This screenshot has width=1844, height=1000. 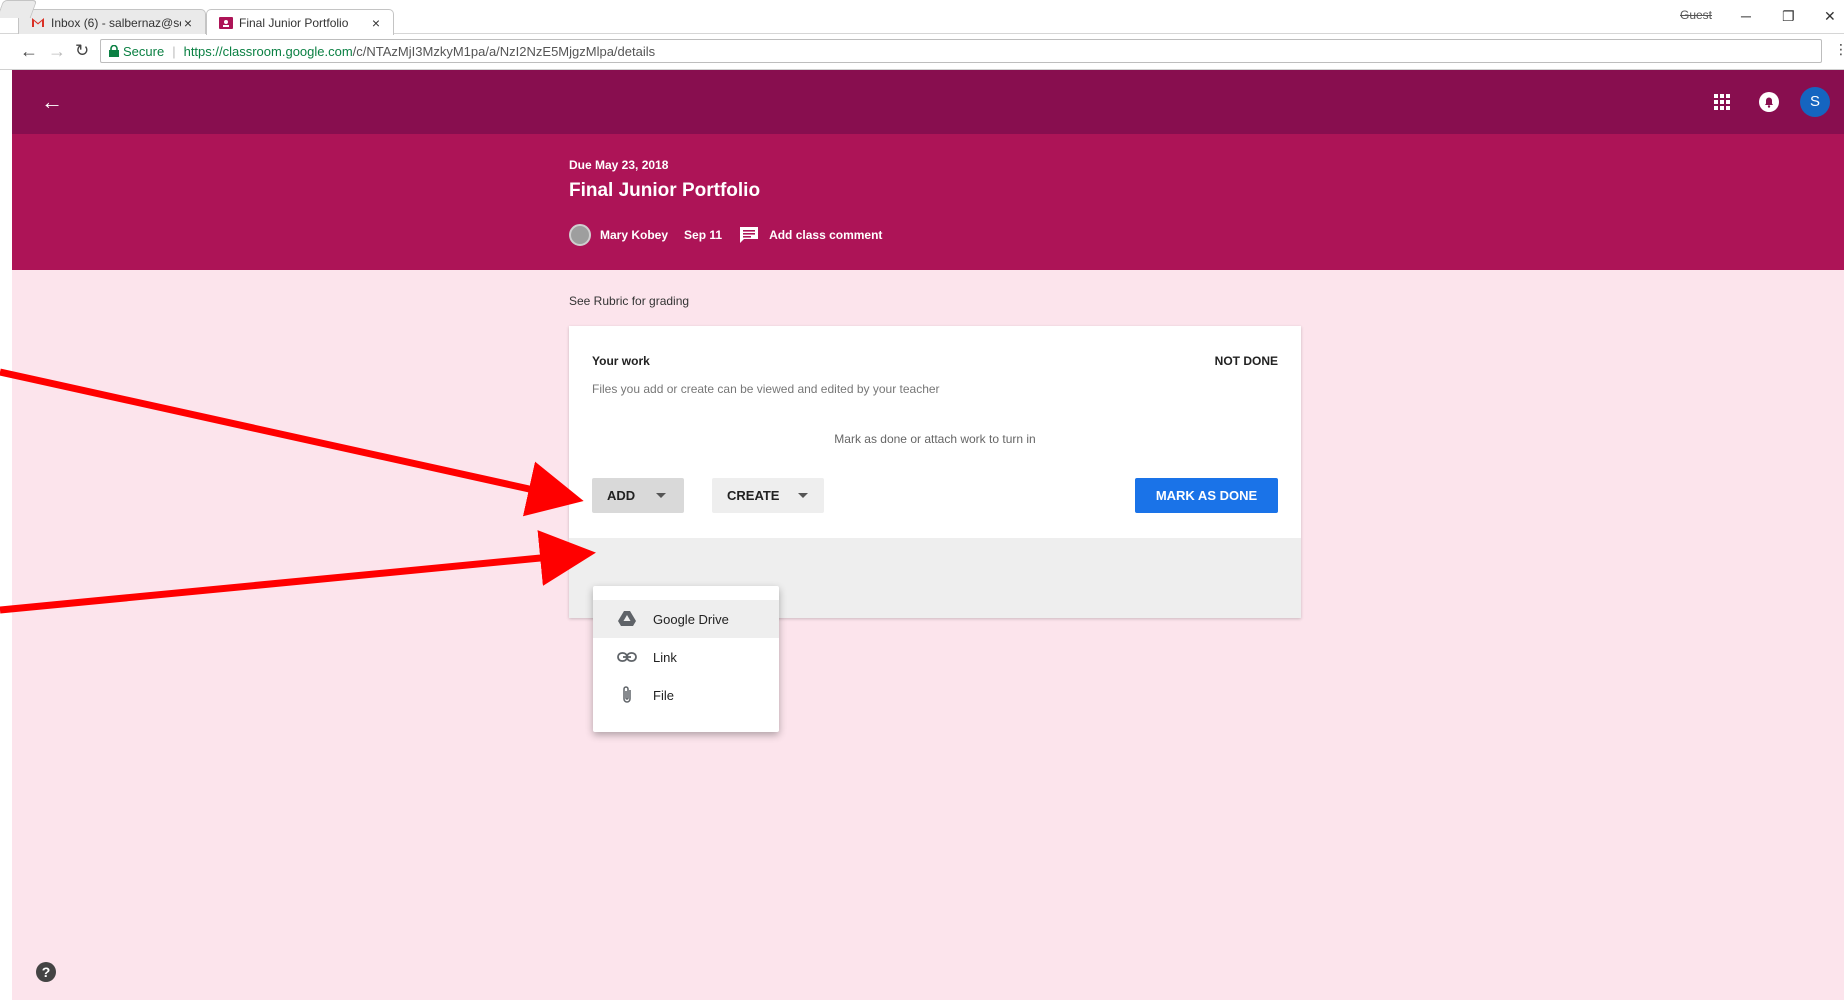 I want to click on back-arrow-icon: ←, so click(x=52, y=102).